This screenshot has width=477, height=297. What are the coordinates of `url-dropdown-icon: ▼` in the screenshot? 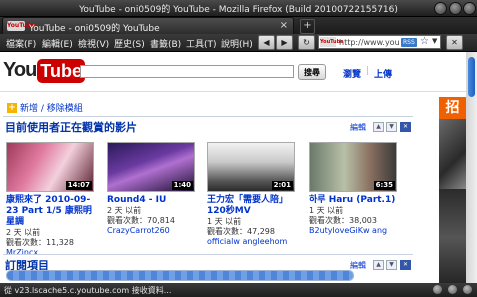 It's located at (434, 41).